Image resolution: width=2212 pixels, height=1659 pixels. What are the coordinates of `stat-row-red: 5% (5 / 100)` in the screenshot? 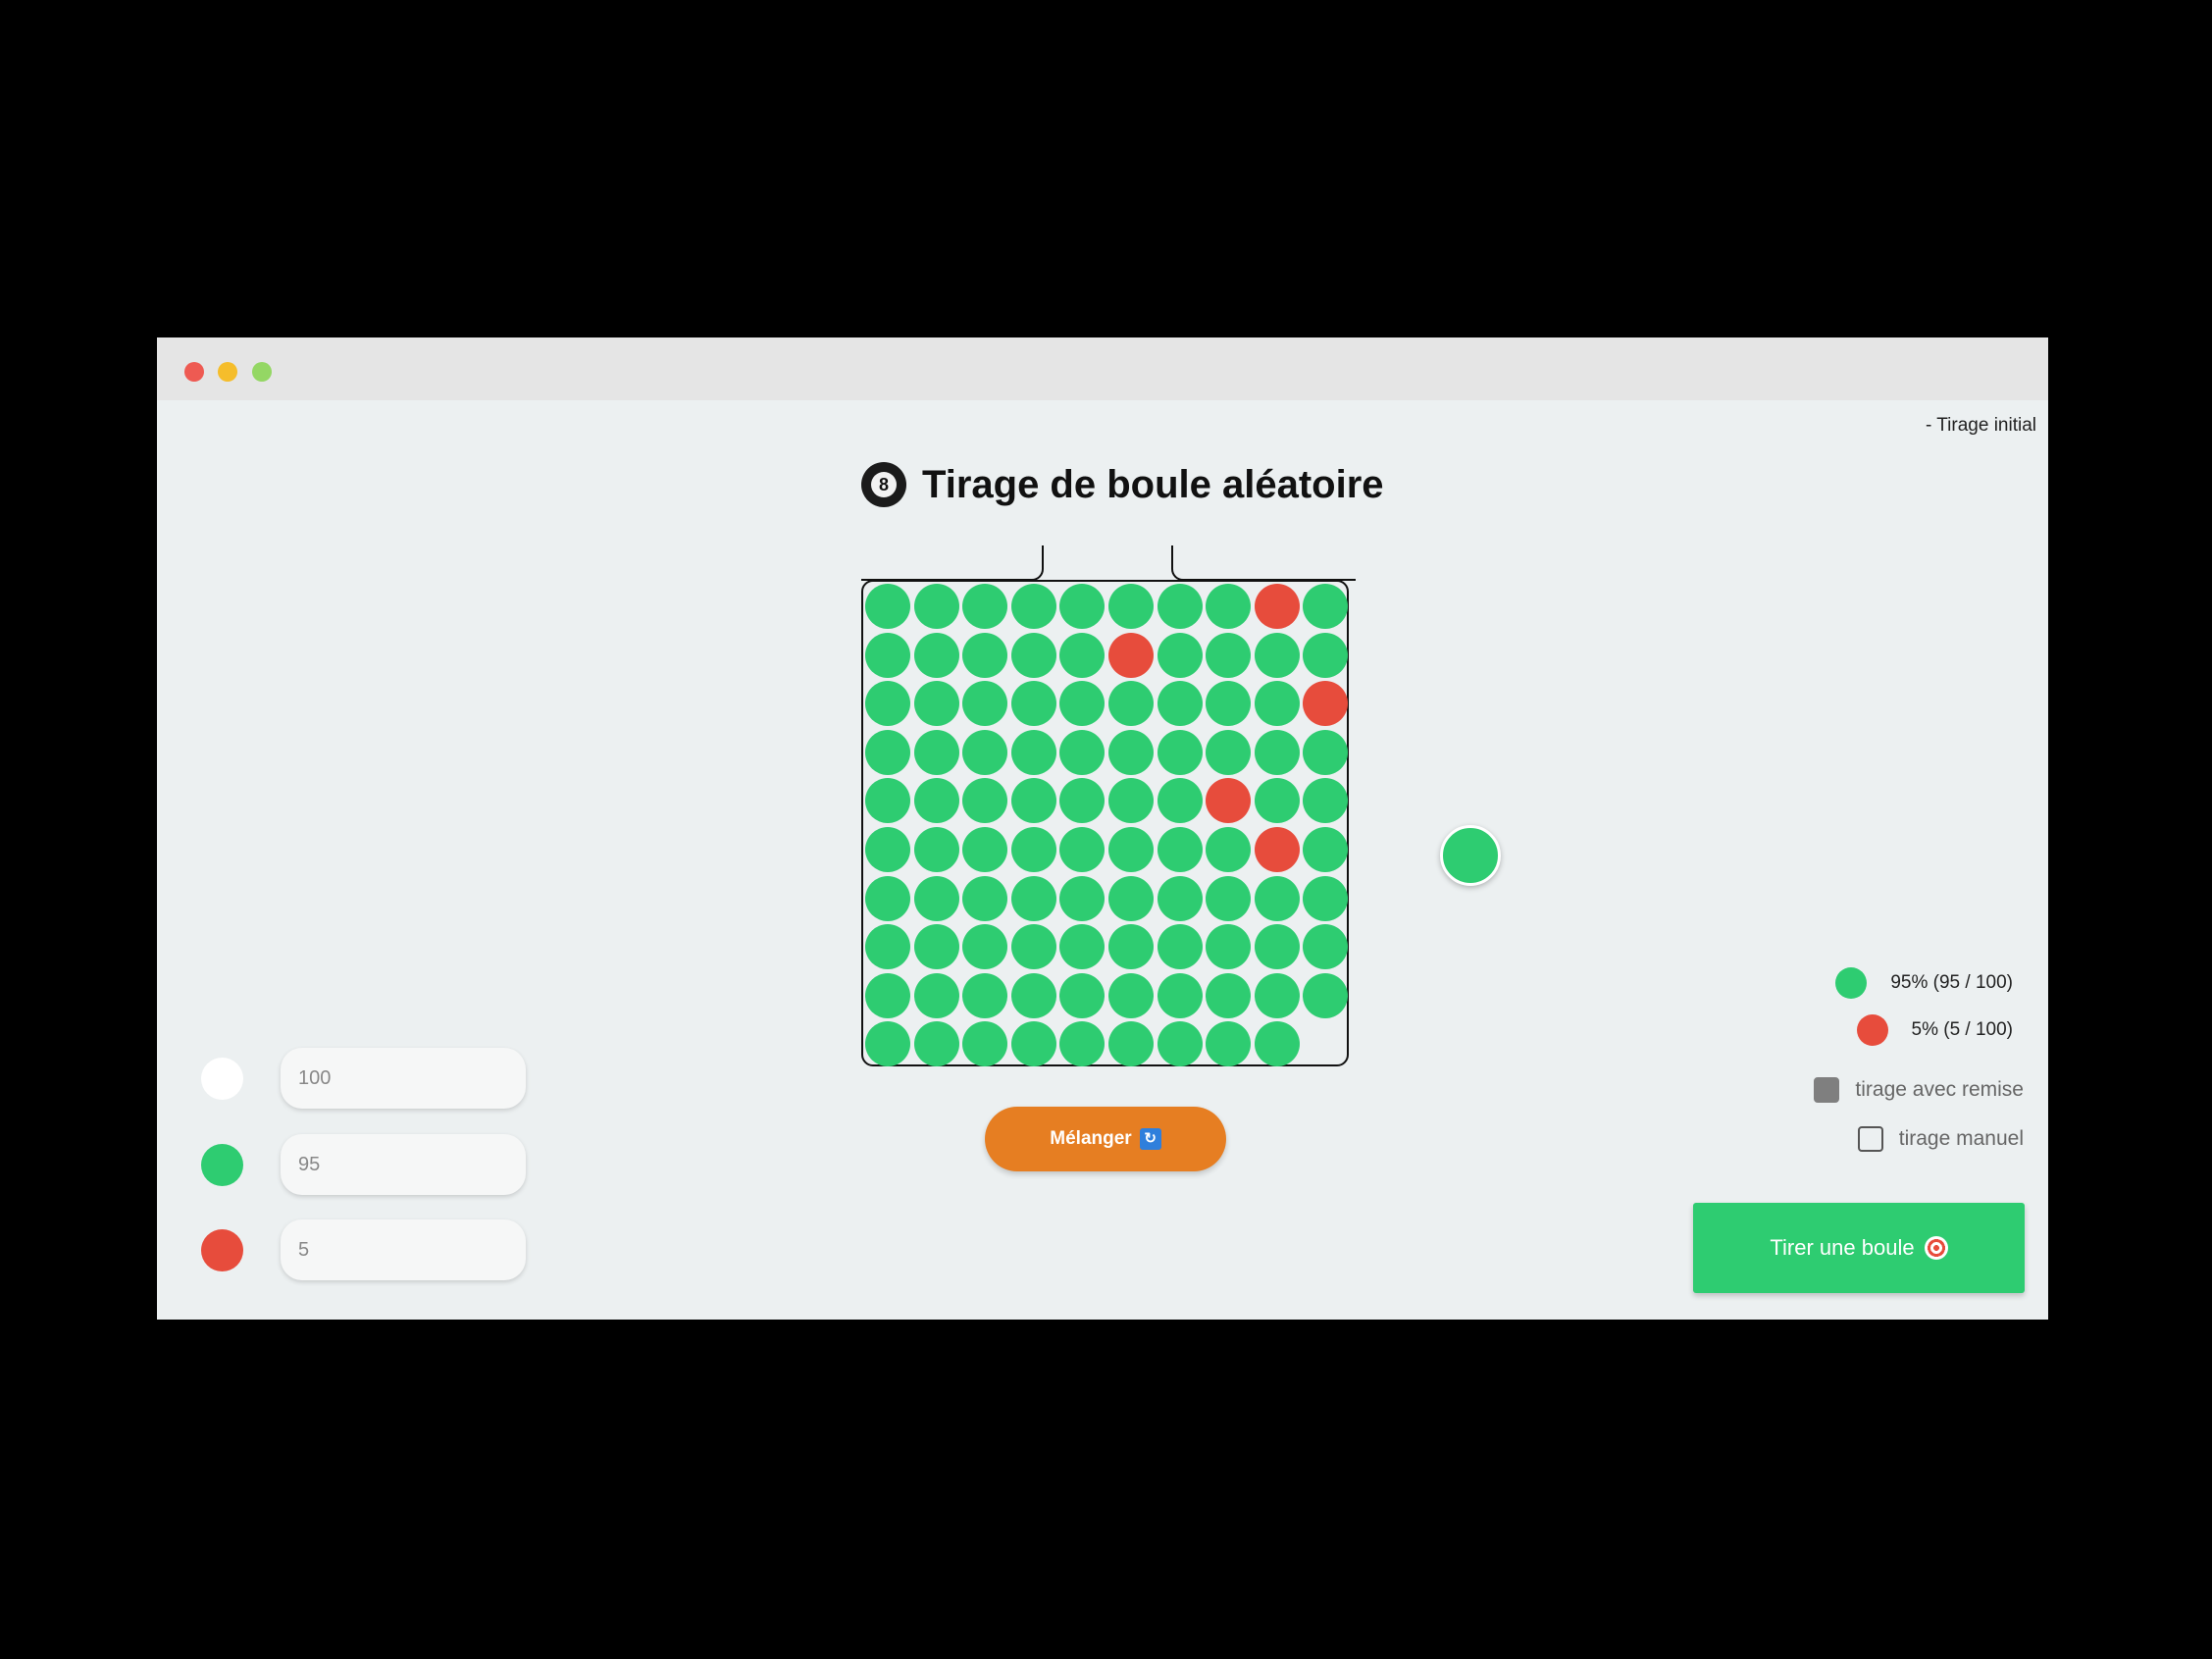 It's located at (1935, 1030).